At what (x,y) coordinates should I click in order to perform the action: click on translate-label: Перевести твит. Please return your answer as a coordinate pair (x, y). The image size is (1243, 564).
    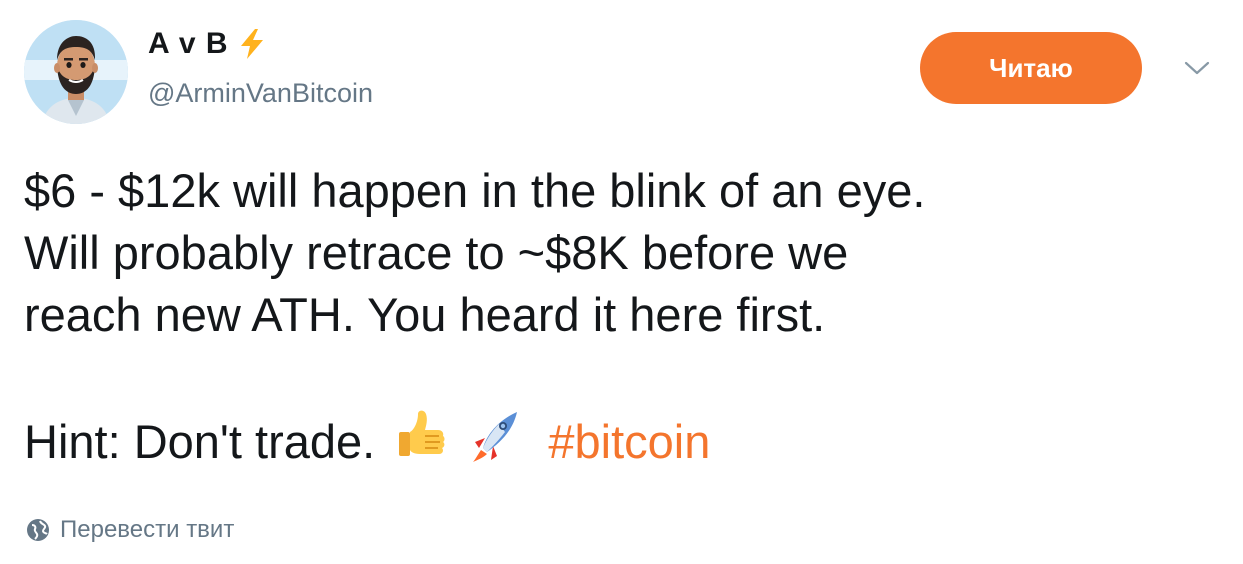
    Looking at the image, I should click on (147, 530).